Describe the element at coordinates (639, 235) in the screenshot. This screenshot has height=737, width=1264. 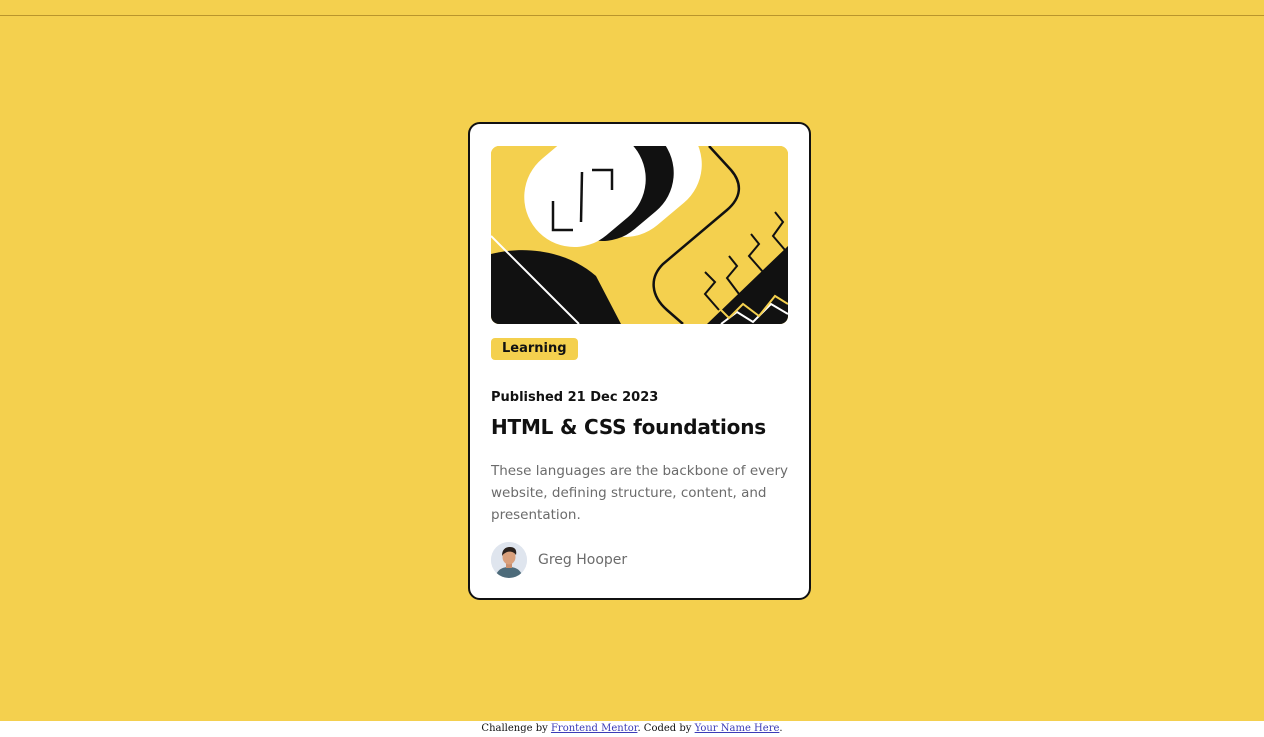
I see `illustration-image` at that location.